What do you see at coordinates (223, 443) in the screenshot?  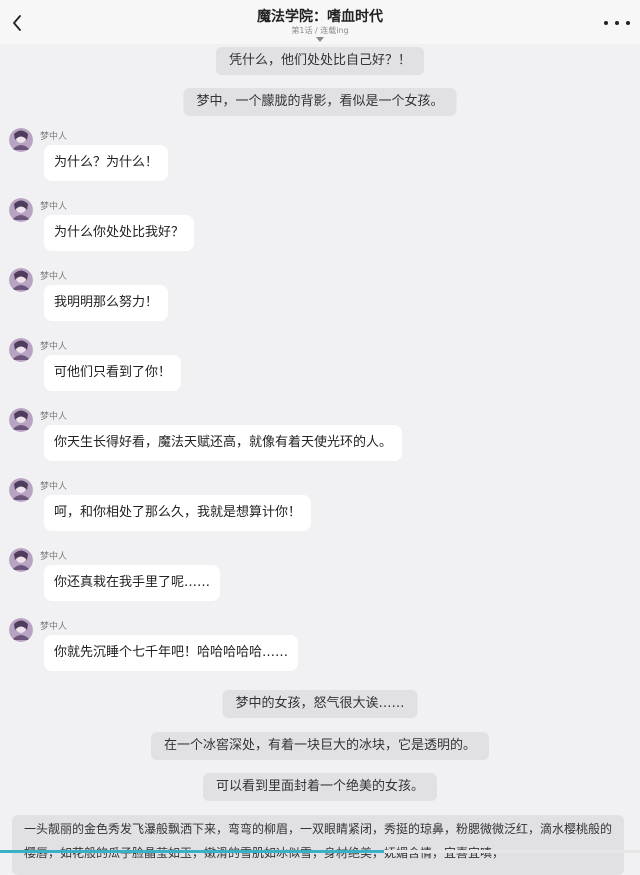 I see `dialogue-bubble: 你天生长得好看，魔法天赋还高，就像有着天使光环的人。` at bounding box center [223, 443].